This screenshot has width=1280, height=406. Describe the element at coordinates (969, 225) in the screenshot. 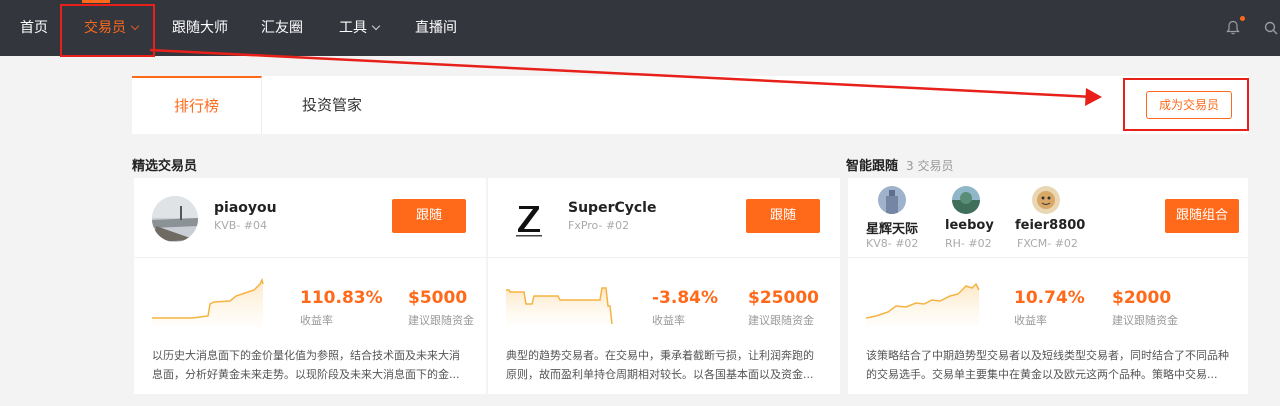

I see `member-name: leeboy` at that location.